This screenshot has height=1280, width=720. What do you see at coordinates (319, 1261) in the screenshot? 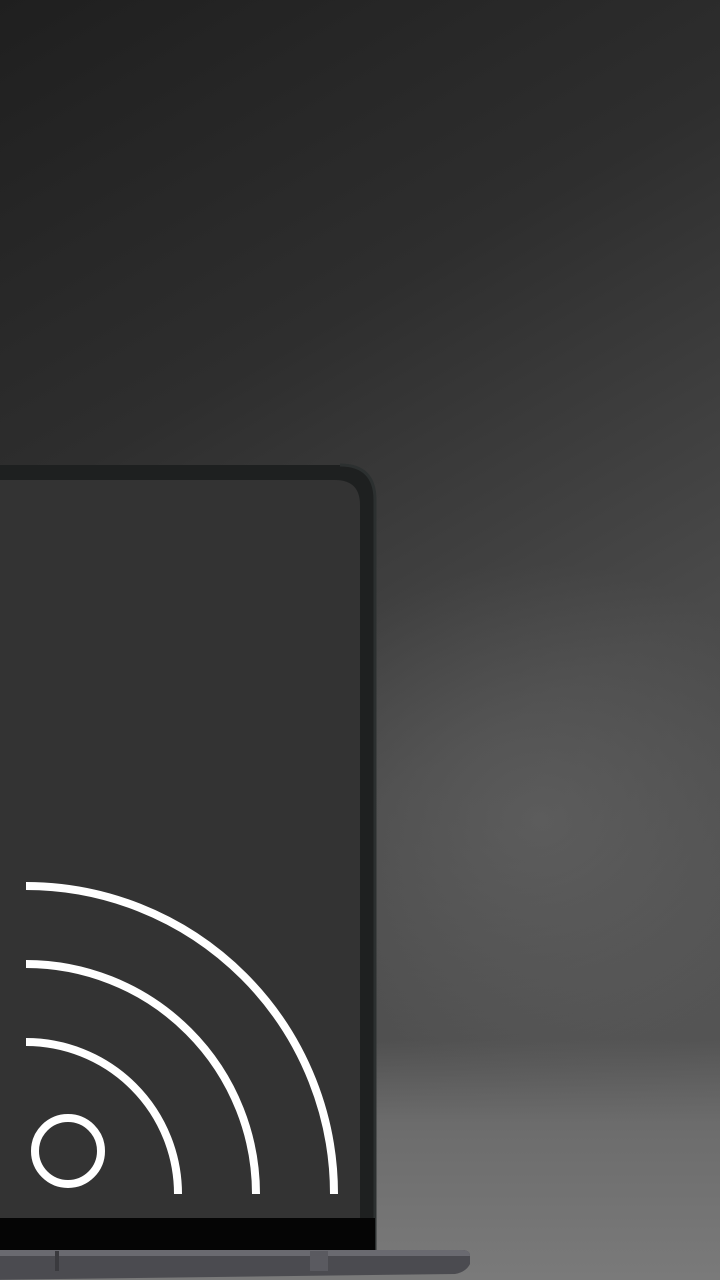
I see `laptop-hinge-notch-right` at bounding box center [319, 1261].